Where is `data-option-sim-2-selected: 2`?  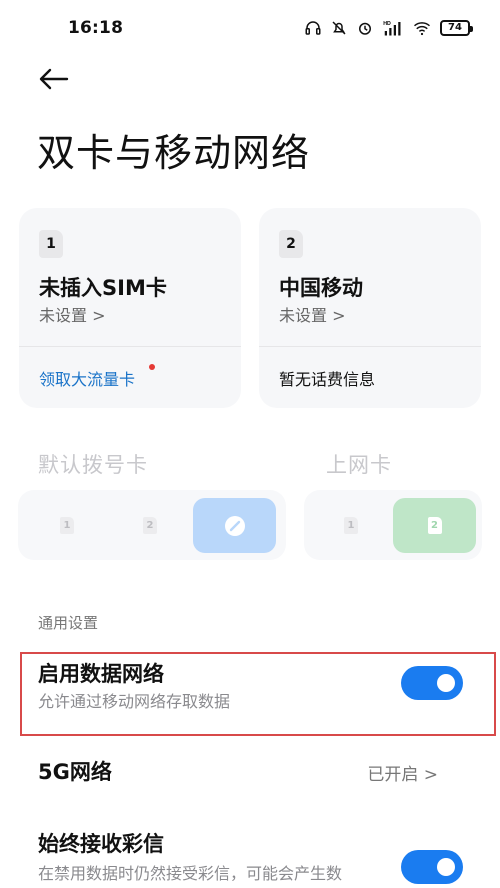
data-option-sim-2-selected: 2 is located at coordinates (434, 525).